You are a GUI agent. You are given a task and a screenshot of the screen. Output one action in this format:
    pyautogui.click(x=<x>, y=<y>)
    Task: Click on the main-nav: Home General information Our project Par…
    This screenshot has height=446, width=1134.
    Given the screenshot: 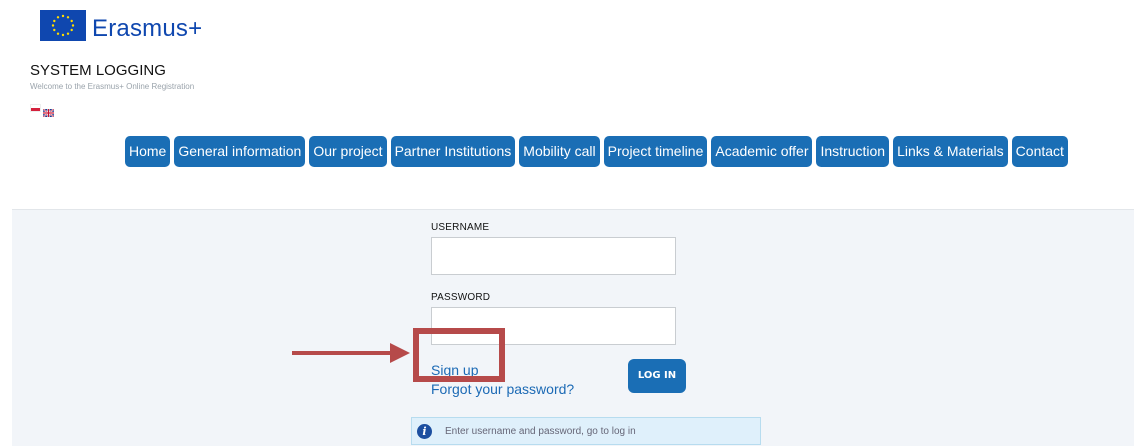 What is the action you would take?
    pyautogui.click(x=596, y=151)
    